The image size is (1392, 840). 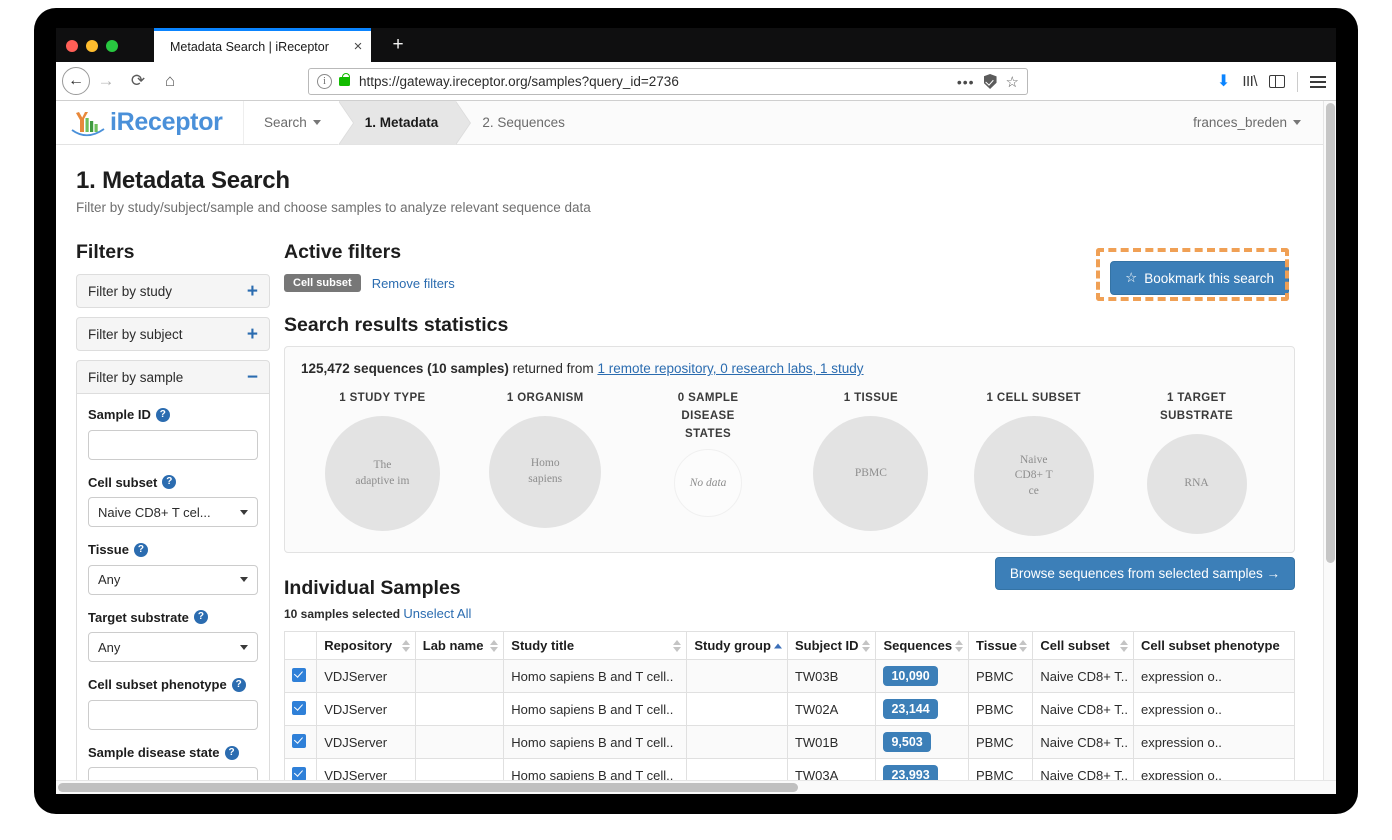 I want to click on hamburger-menu-icon, so click(x=1318, y=81).